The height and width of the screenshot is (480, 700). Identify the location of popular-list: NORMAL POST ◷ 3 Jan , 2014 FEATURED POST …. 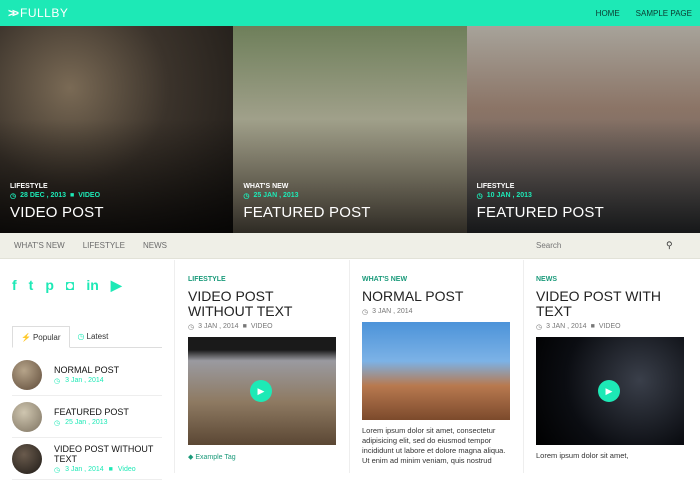
(87, 417).